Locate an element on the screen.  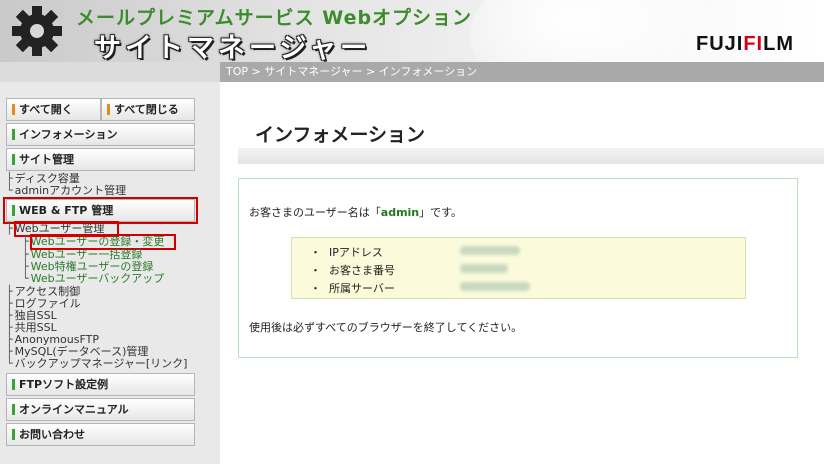
sidebar-link-label: バックアップマネージャー[リンク] is located at coordinates (101, 363).